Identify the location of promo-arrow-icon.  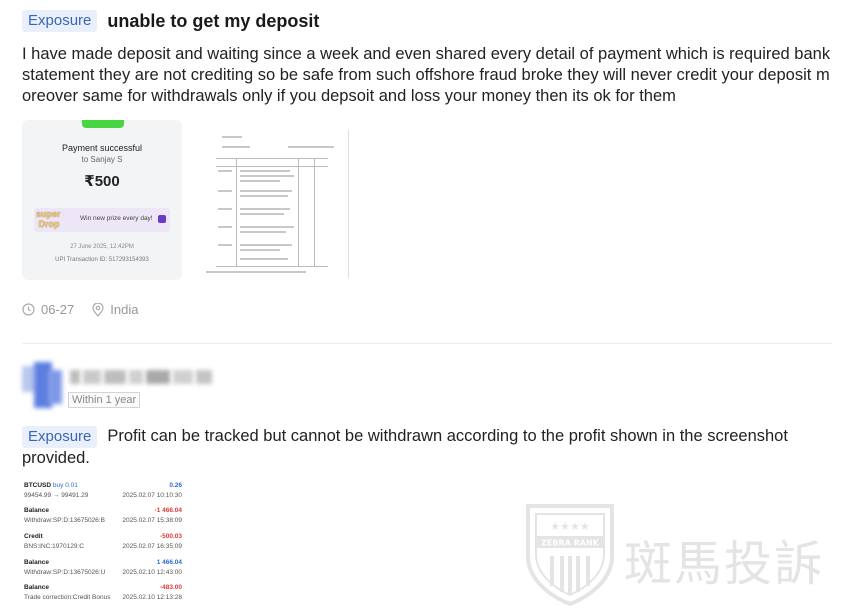
(162, 219).